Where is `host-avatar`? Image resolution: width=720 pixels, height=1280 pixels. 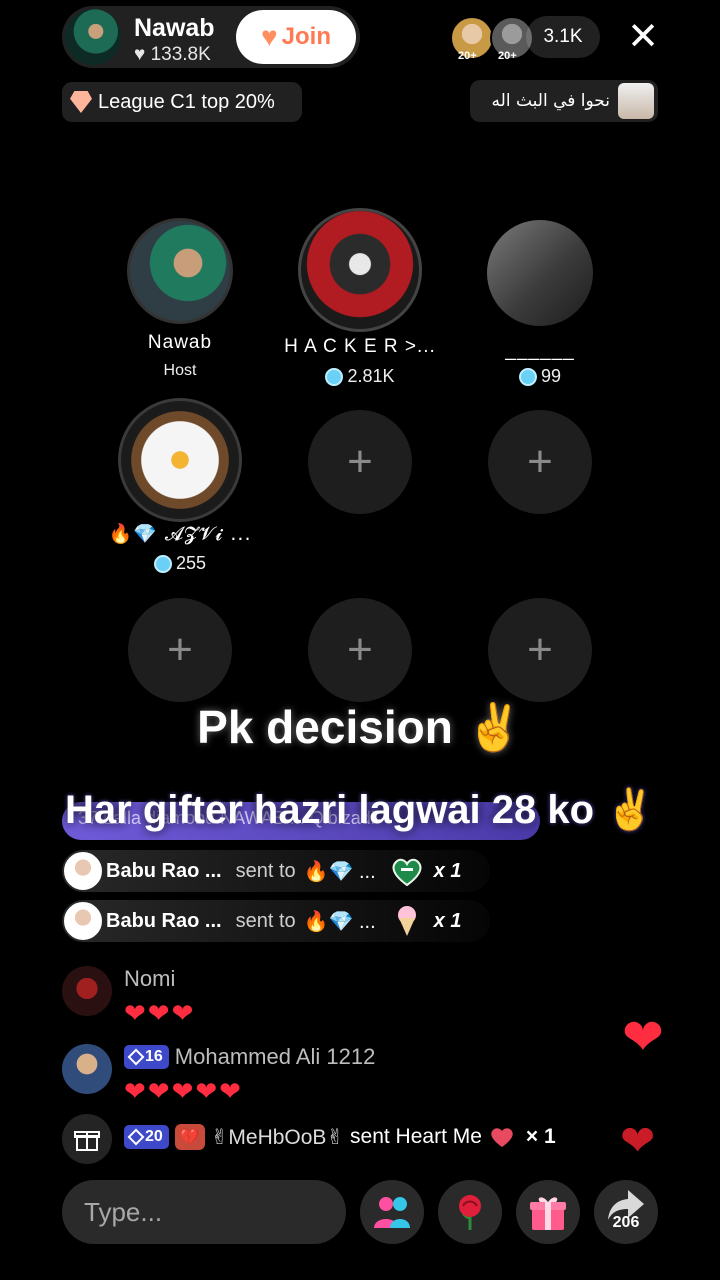
host-avatar is located at coordinates (93, 37).